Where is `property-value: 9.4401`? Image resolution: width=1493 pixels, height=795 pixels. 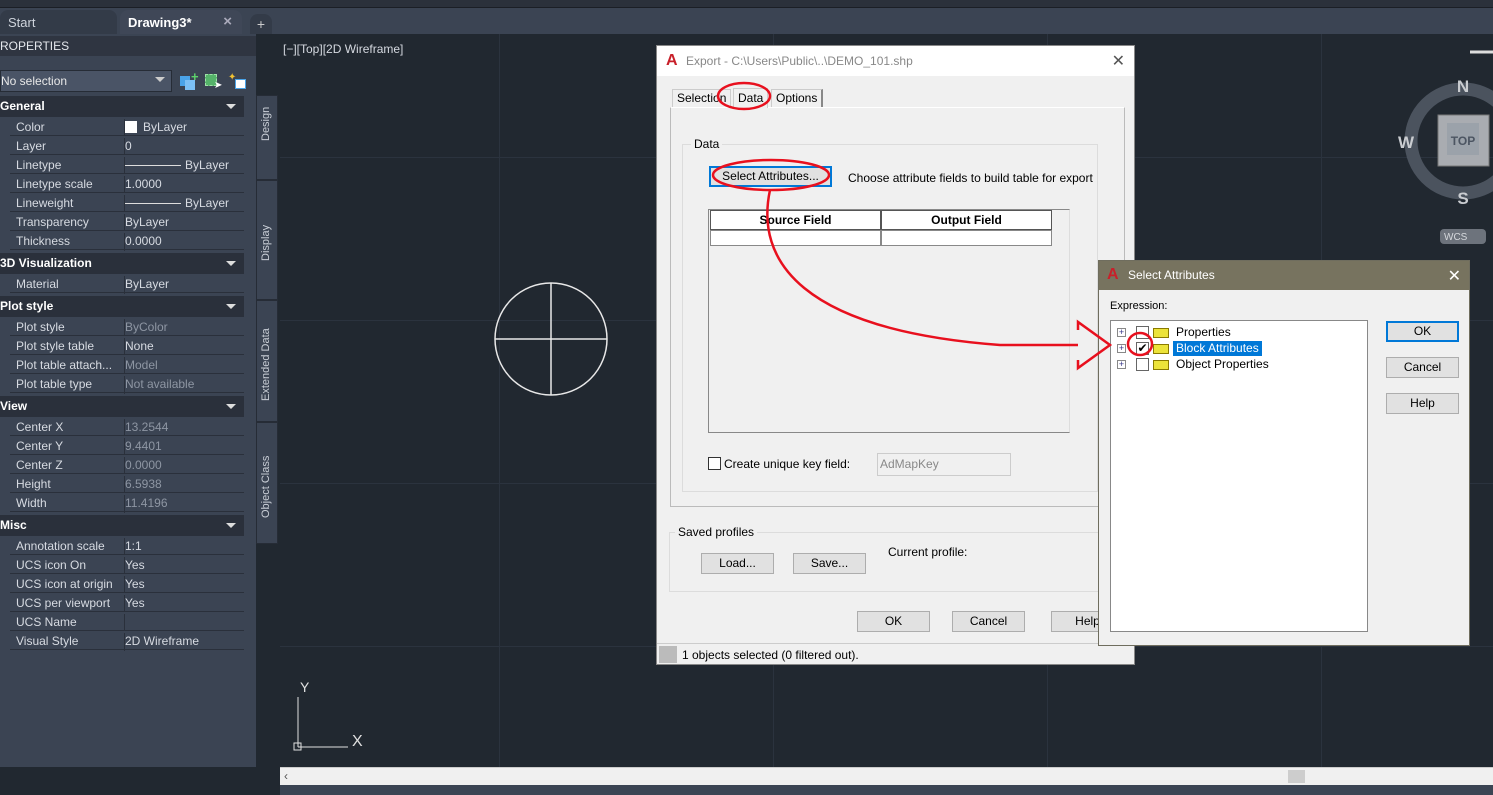
property-value: 9.4401 is located at coordinates (184, 447).